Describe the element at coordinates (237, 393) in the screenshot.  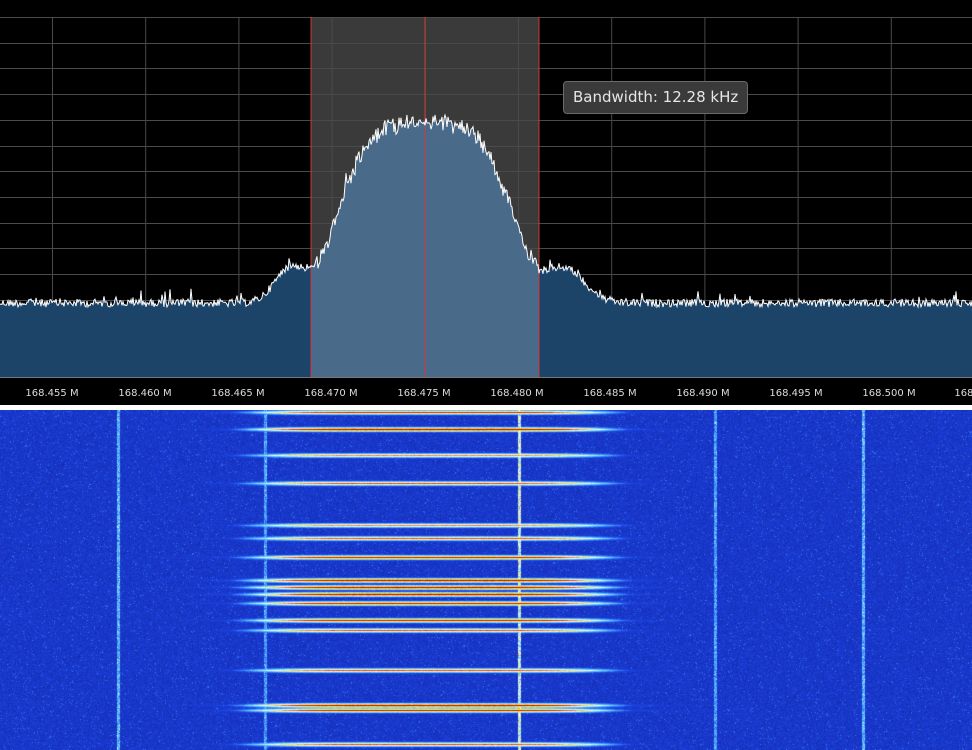
I see `tick-label: 168.465 M` at that location.